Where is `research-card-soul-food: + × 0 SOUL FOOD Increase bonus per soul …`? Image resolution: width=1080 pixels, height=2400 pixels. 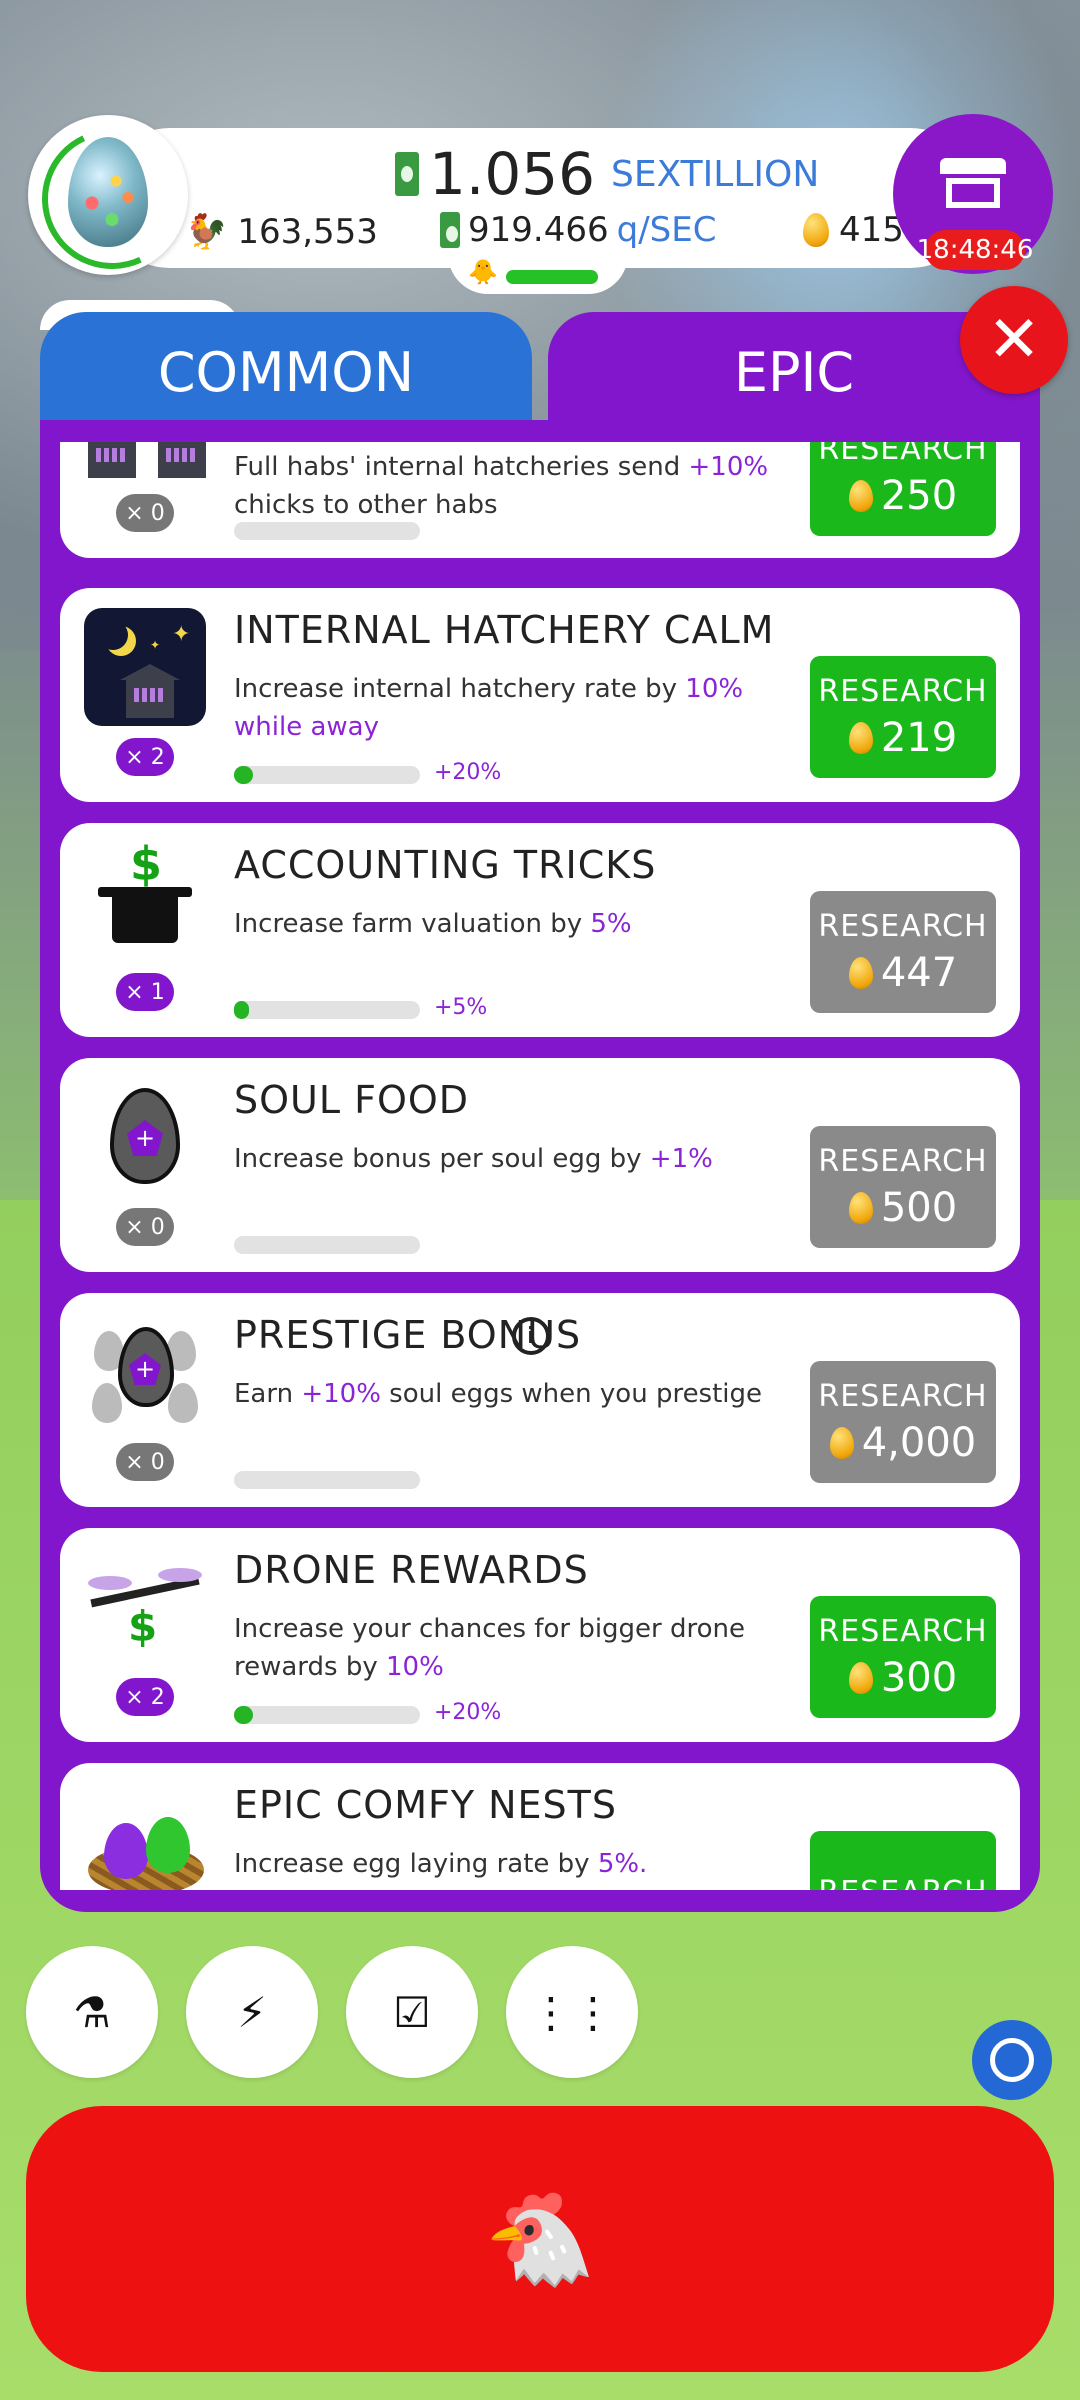 research-card-soul-food: + × 0 SOUL FOOD Increase bonus per soul … is located at coordinates (540, 1165).